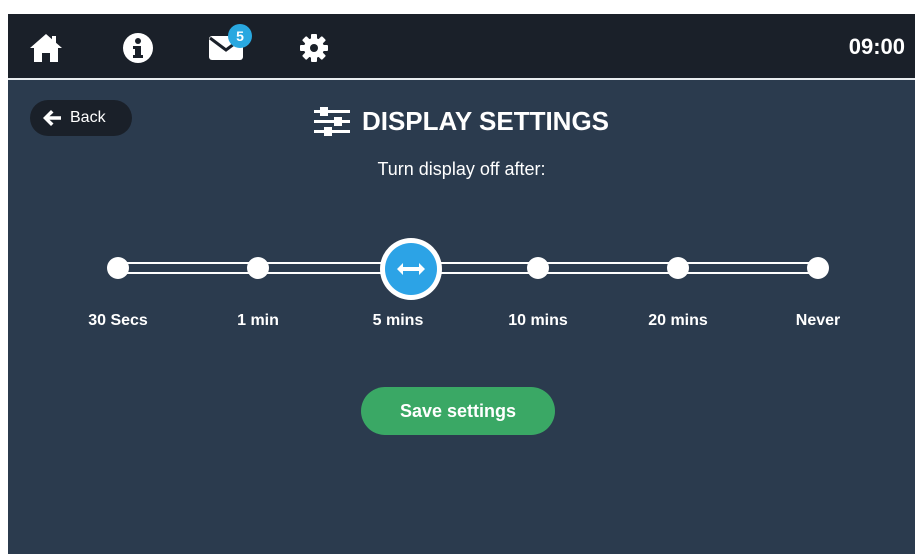 The width and height of the screenshot is (915, 554). Describe the element at coordinates (461, 47) in the screenshot. I see `top-bar: 5 09:00` at that location.